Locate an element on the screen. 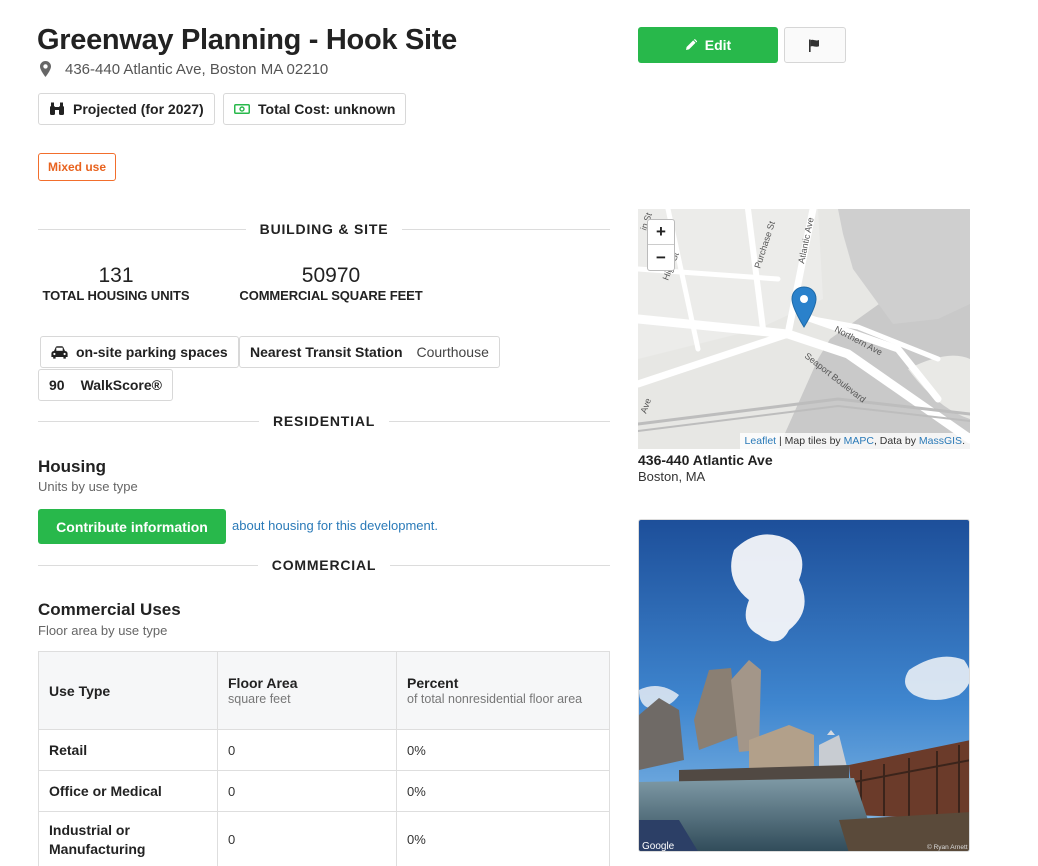 This screenshot has height=866, width=1038. column-header-use-type: Use Type is located at coordinates (128, 690).